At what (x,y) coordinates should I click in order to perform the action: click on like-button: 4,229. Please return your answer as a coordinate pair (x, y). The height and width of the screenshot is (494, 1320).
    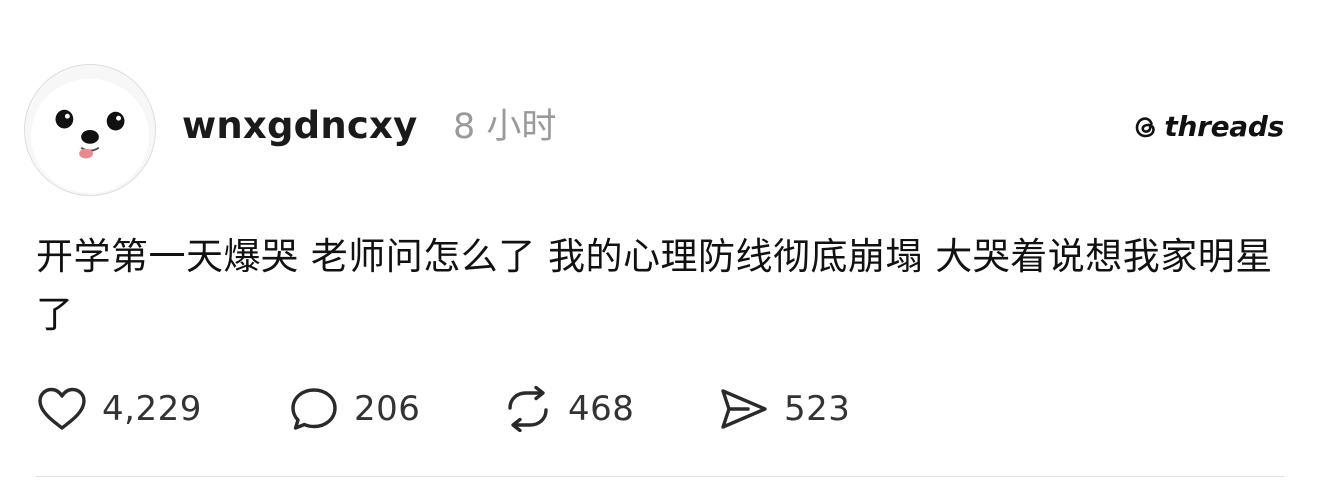
    Looking at the image, I should click on (162, 409).